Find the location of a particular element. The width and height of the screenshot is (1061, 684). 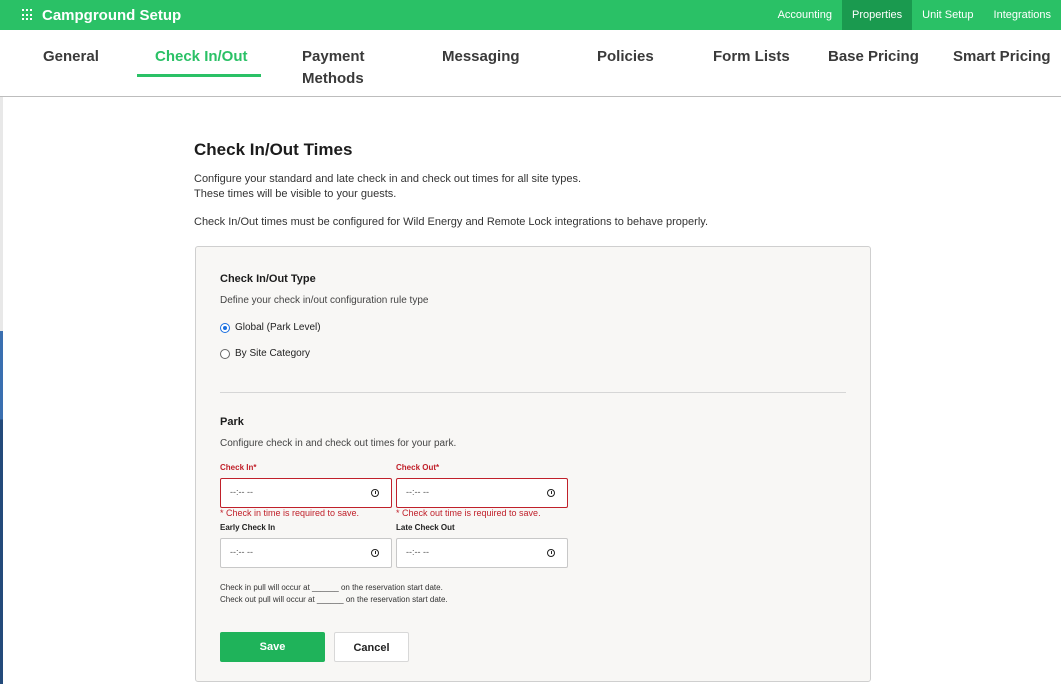

app-title: Campground Setup is located at coordinates (112, 15).